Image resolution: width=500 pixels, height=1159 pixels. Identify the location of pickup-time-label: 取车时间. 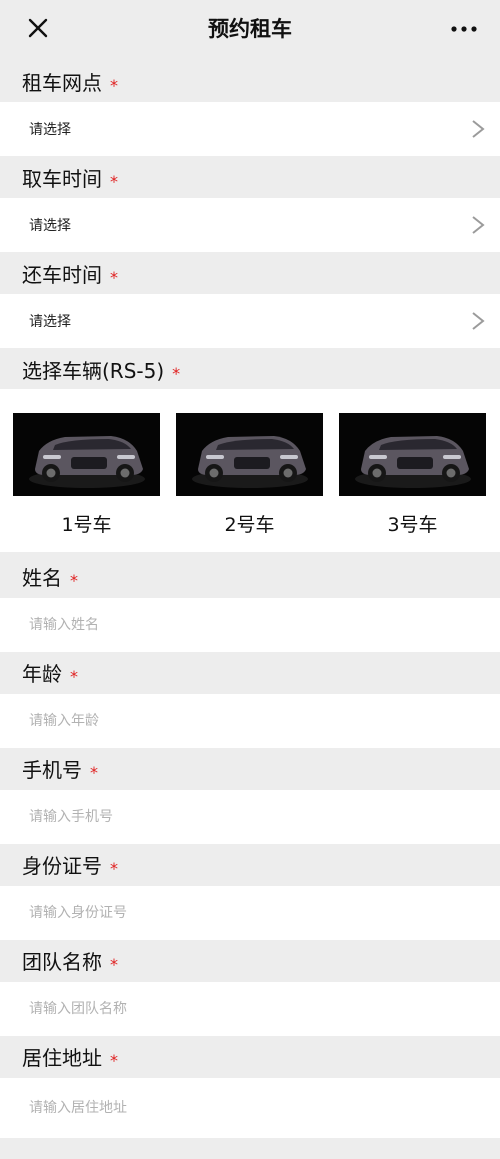
(62, 179).